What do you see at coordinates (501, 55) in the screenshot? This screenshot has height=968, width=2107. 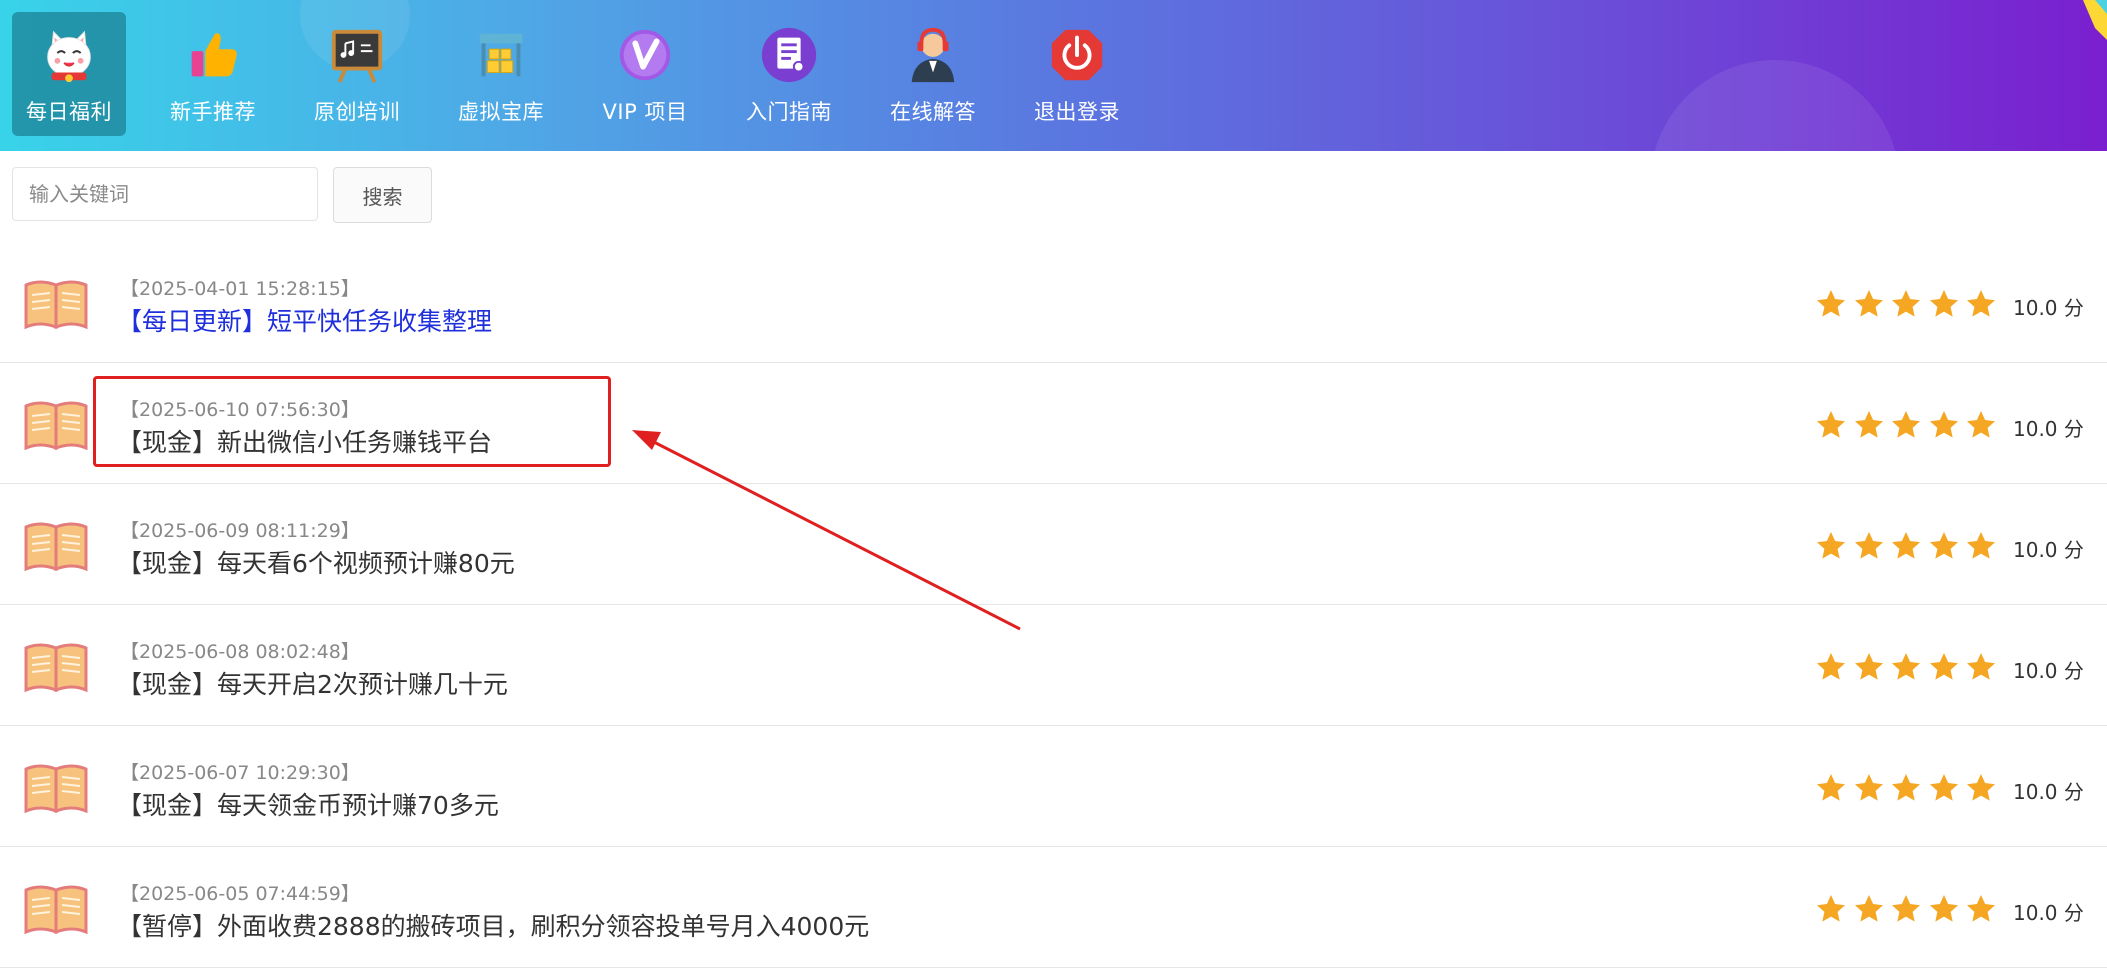 I see `treasure-stack-icon` at bounding box center [501, 55].